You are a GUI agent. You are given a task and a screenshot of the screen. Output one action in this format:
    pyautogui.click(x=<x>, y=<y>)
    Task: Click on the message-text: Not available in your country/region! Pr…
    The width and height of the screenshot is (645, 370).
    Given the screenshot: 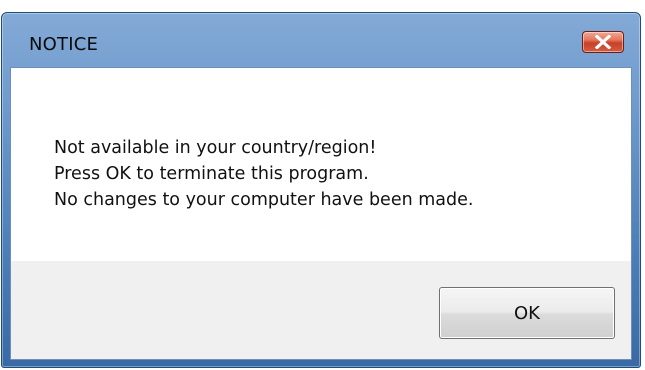 What is the action you would take?
    pyautogui.click(x=263, y=174)
    